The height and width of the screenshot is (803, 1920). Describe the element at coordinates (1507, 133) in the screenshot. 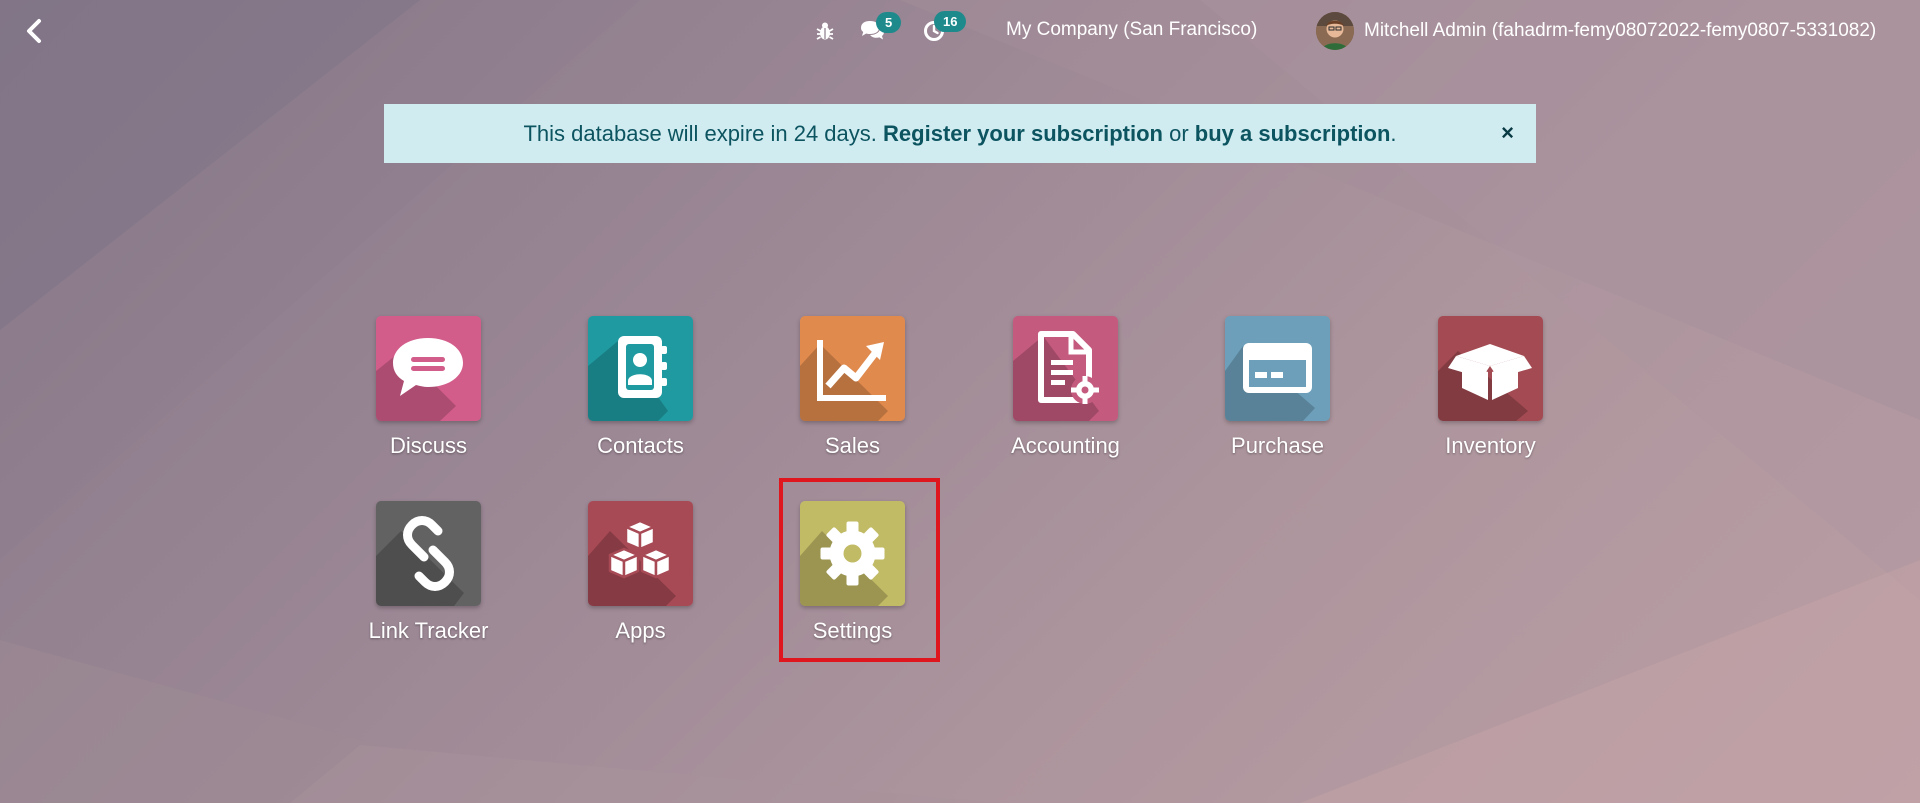

I see `banner-close-button: ×` at that location.